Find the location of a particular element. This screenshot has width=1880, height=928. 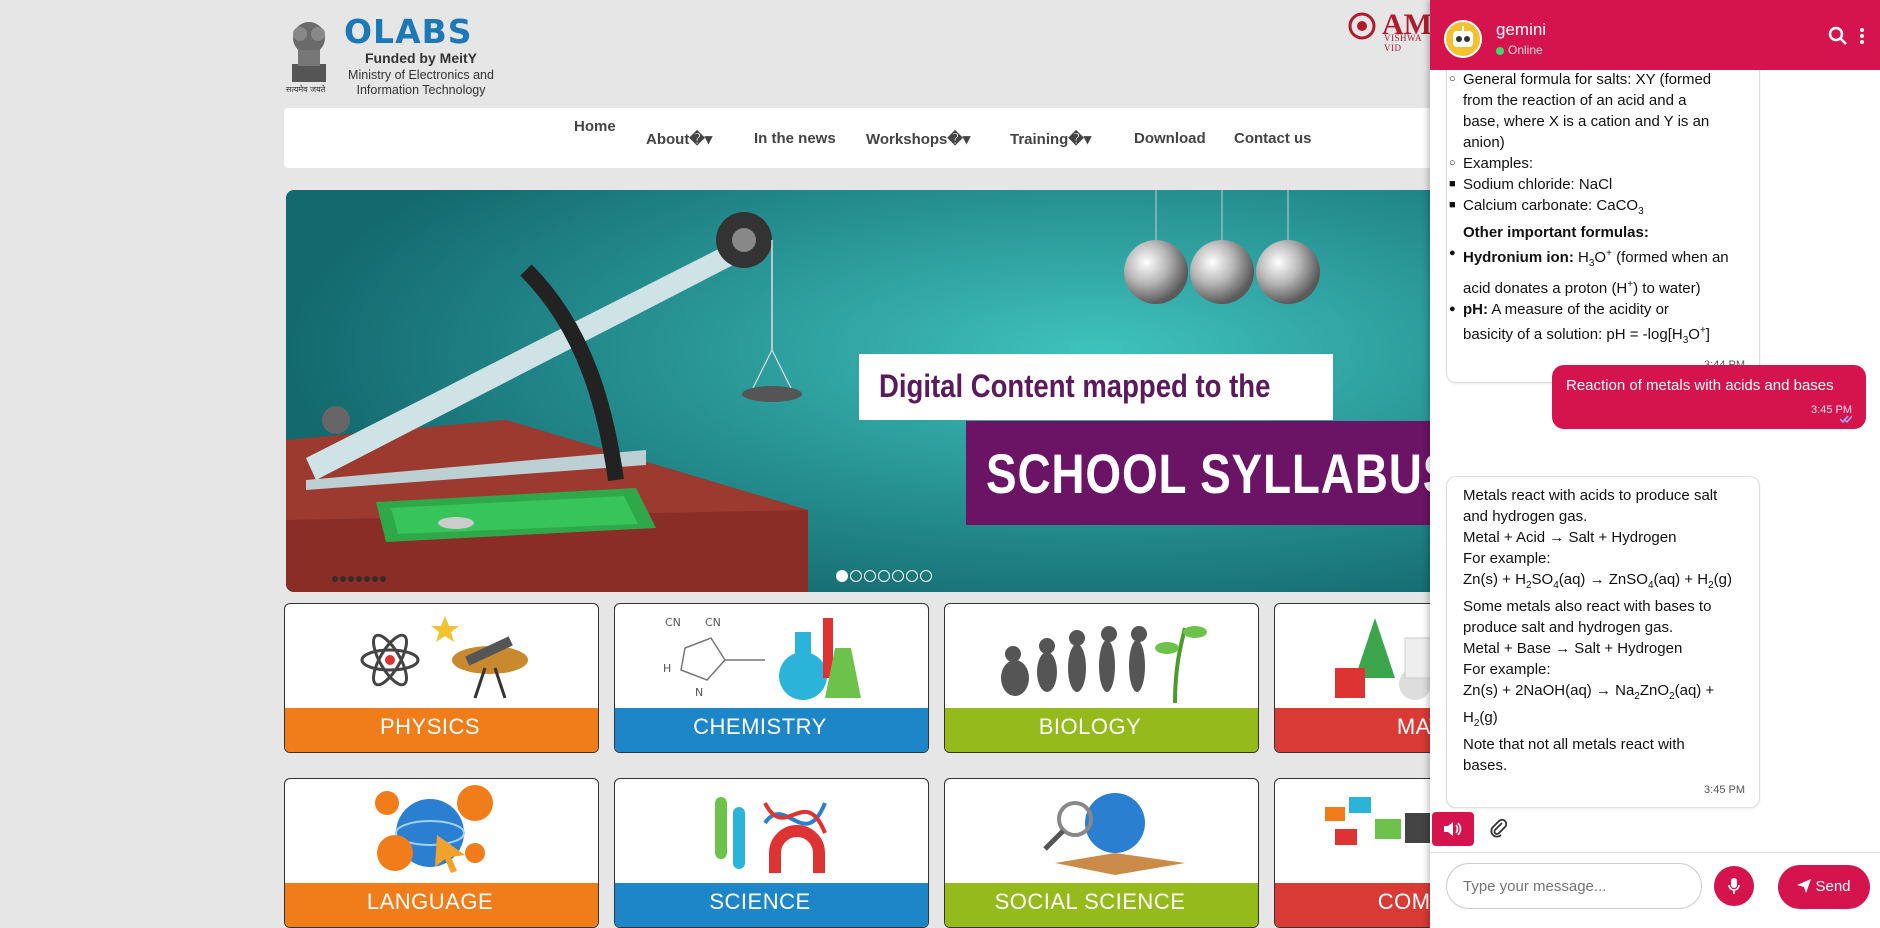

partner-sub: VISHWA VID is located at coordinates (1403, 43).